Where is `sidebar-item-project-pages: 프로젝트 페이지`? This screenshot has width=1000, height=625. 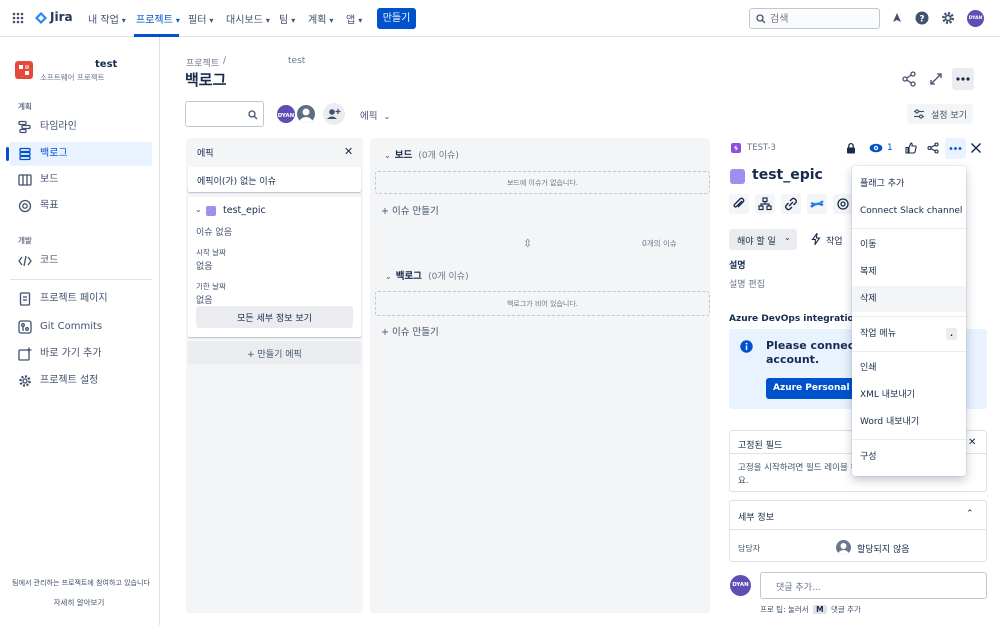 sidebar-item-project-pages: 프로젝트 페이지 is located at coordinates (81, 299).